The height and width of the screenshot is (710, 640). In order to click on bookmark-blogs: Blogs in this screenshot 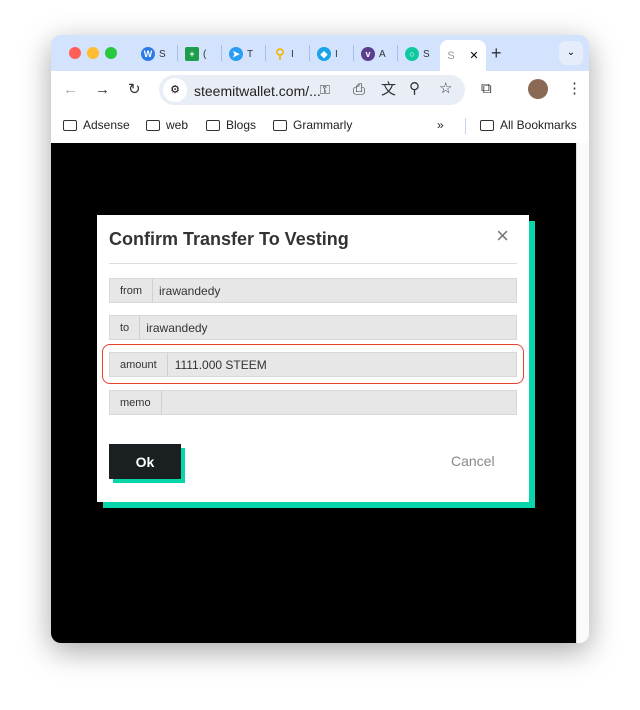, I will do `click(231, 125)`.